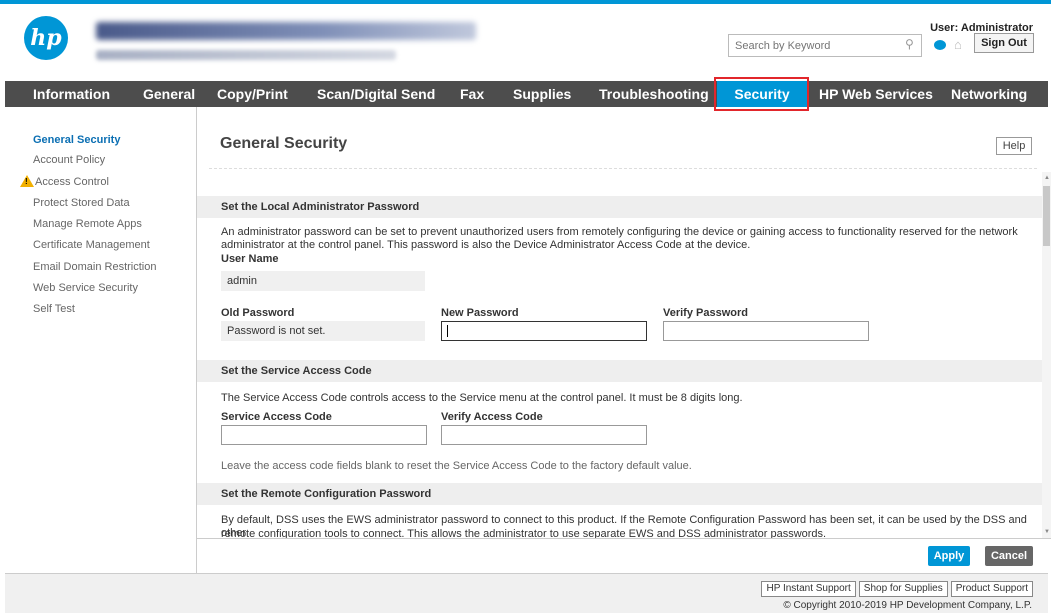 This screenshot has height=613, width=1051. I want to click on sign-out-button: Sign Out, so click(1004, 43).